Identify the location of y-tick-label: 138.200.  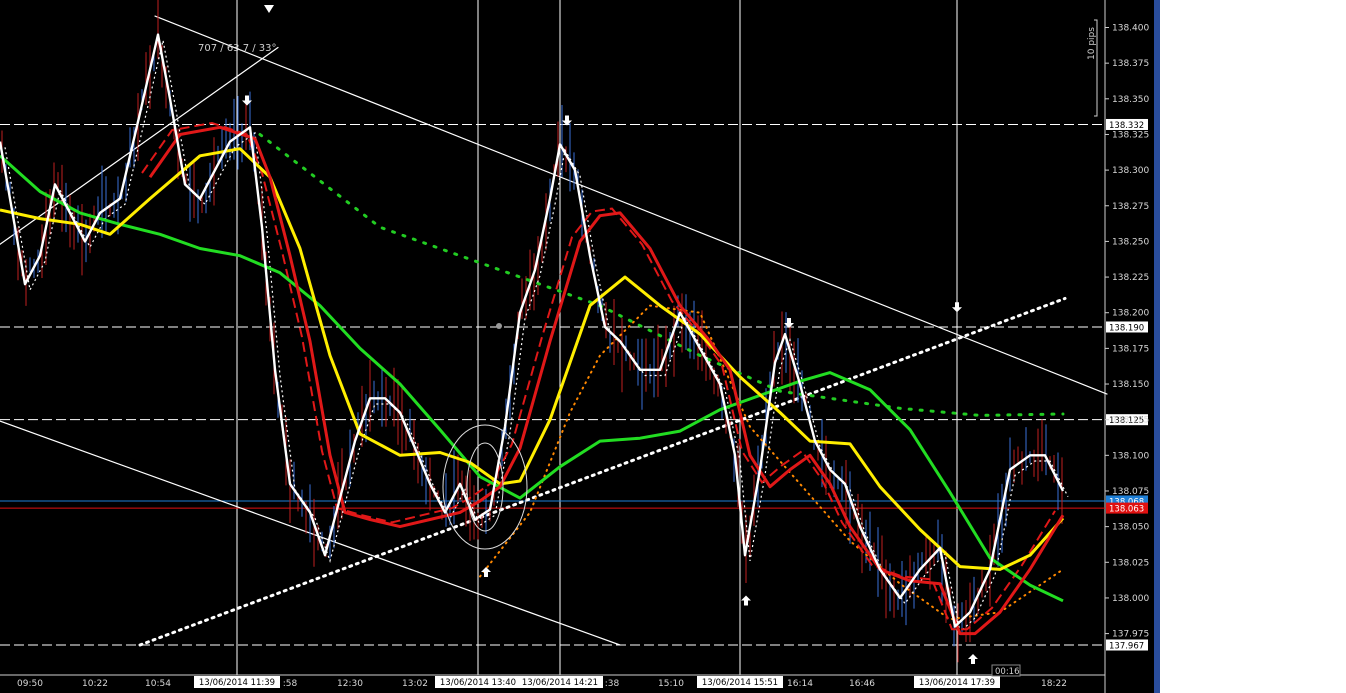
(1130, 314).